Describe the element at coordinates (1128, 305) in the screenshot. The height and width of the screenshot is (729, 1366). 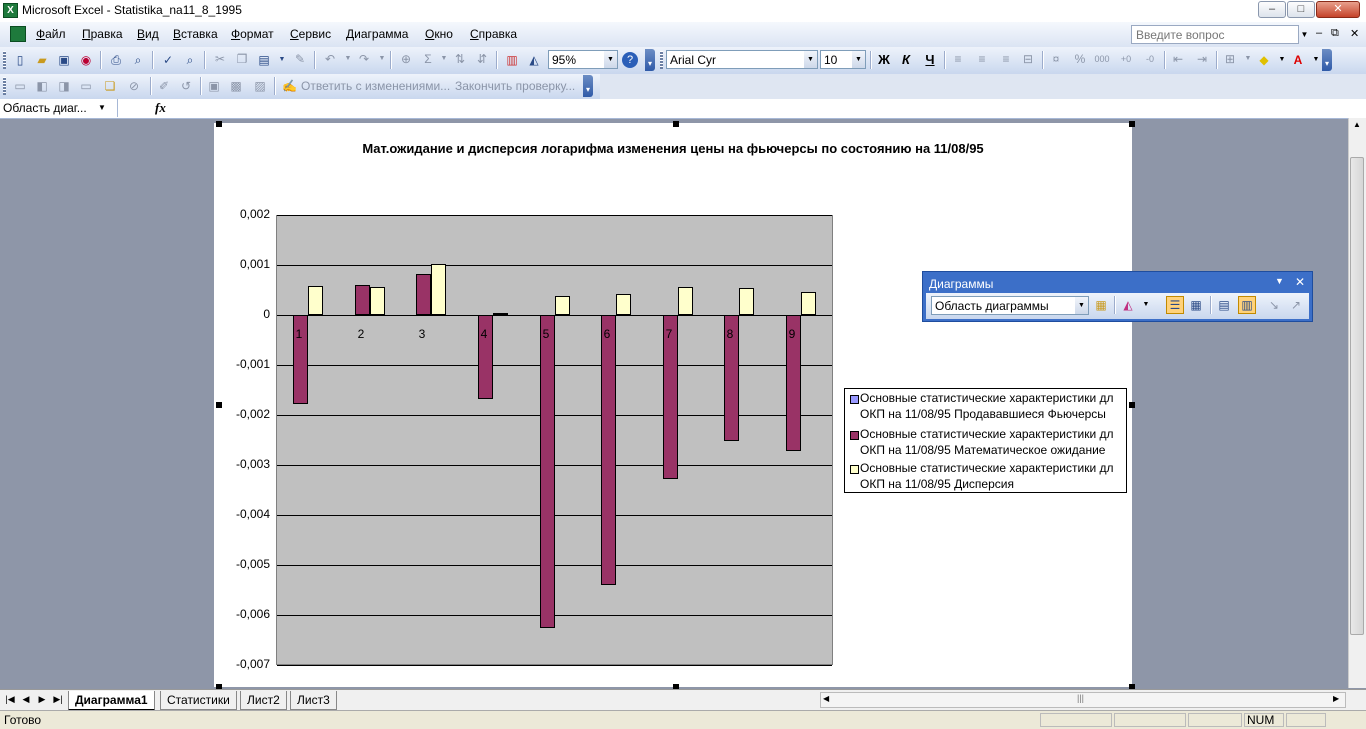
I see `chart-type-icon: ◭` at that location.